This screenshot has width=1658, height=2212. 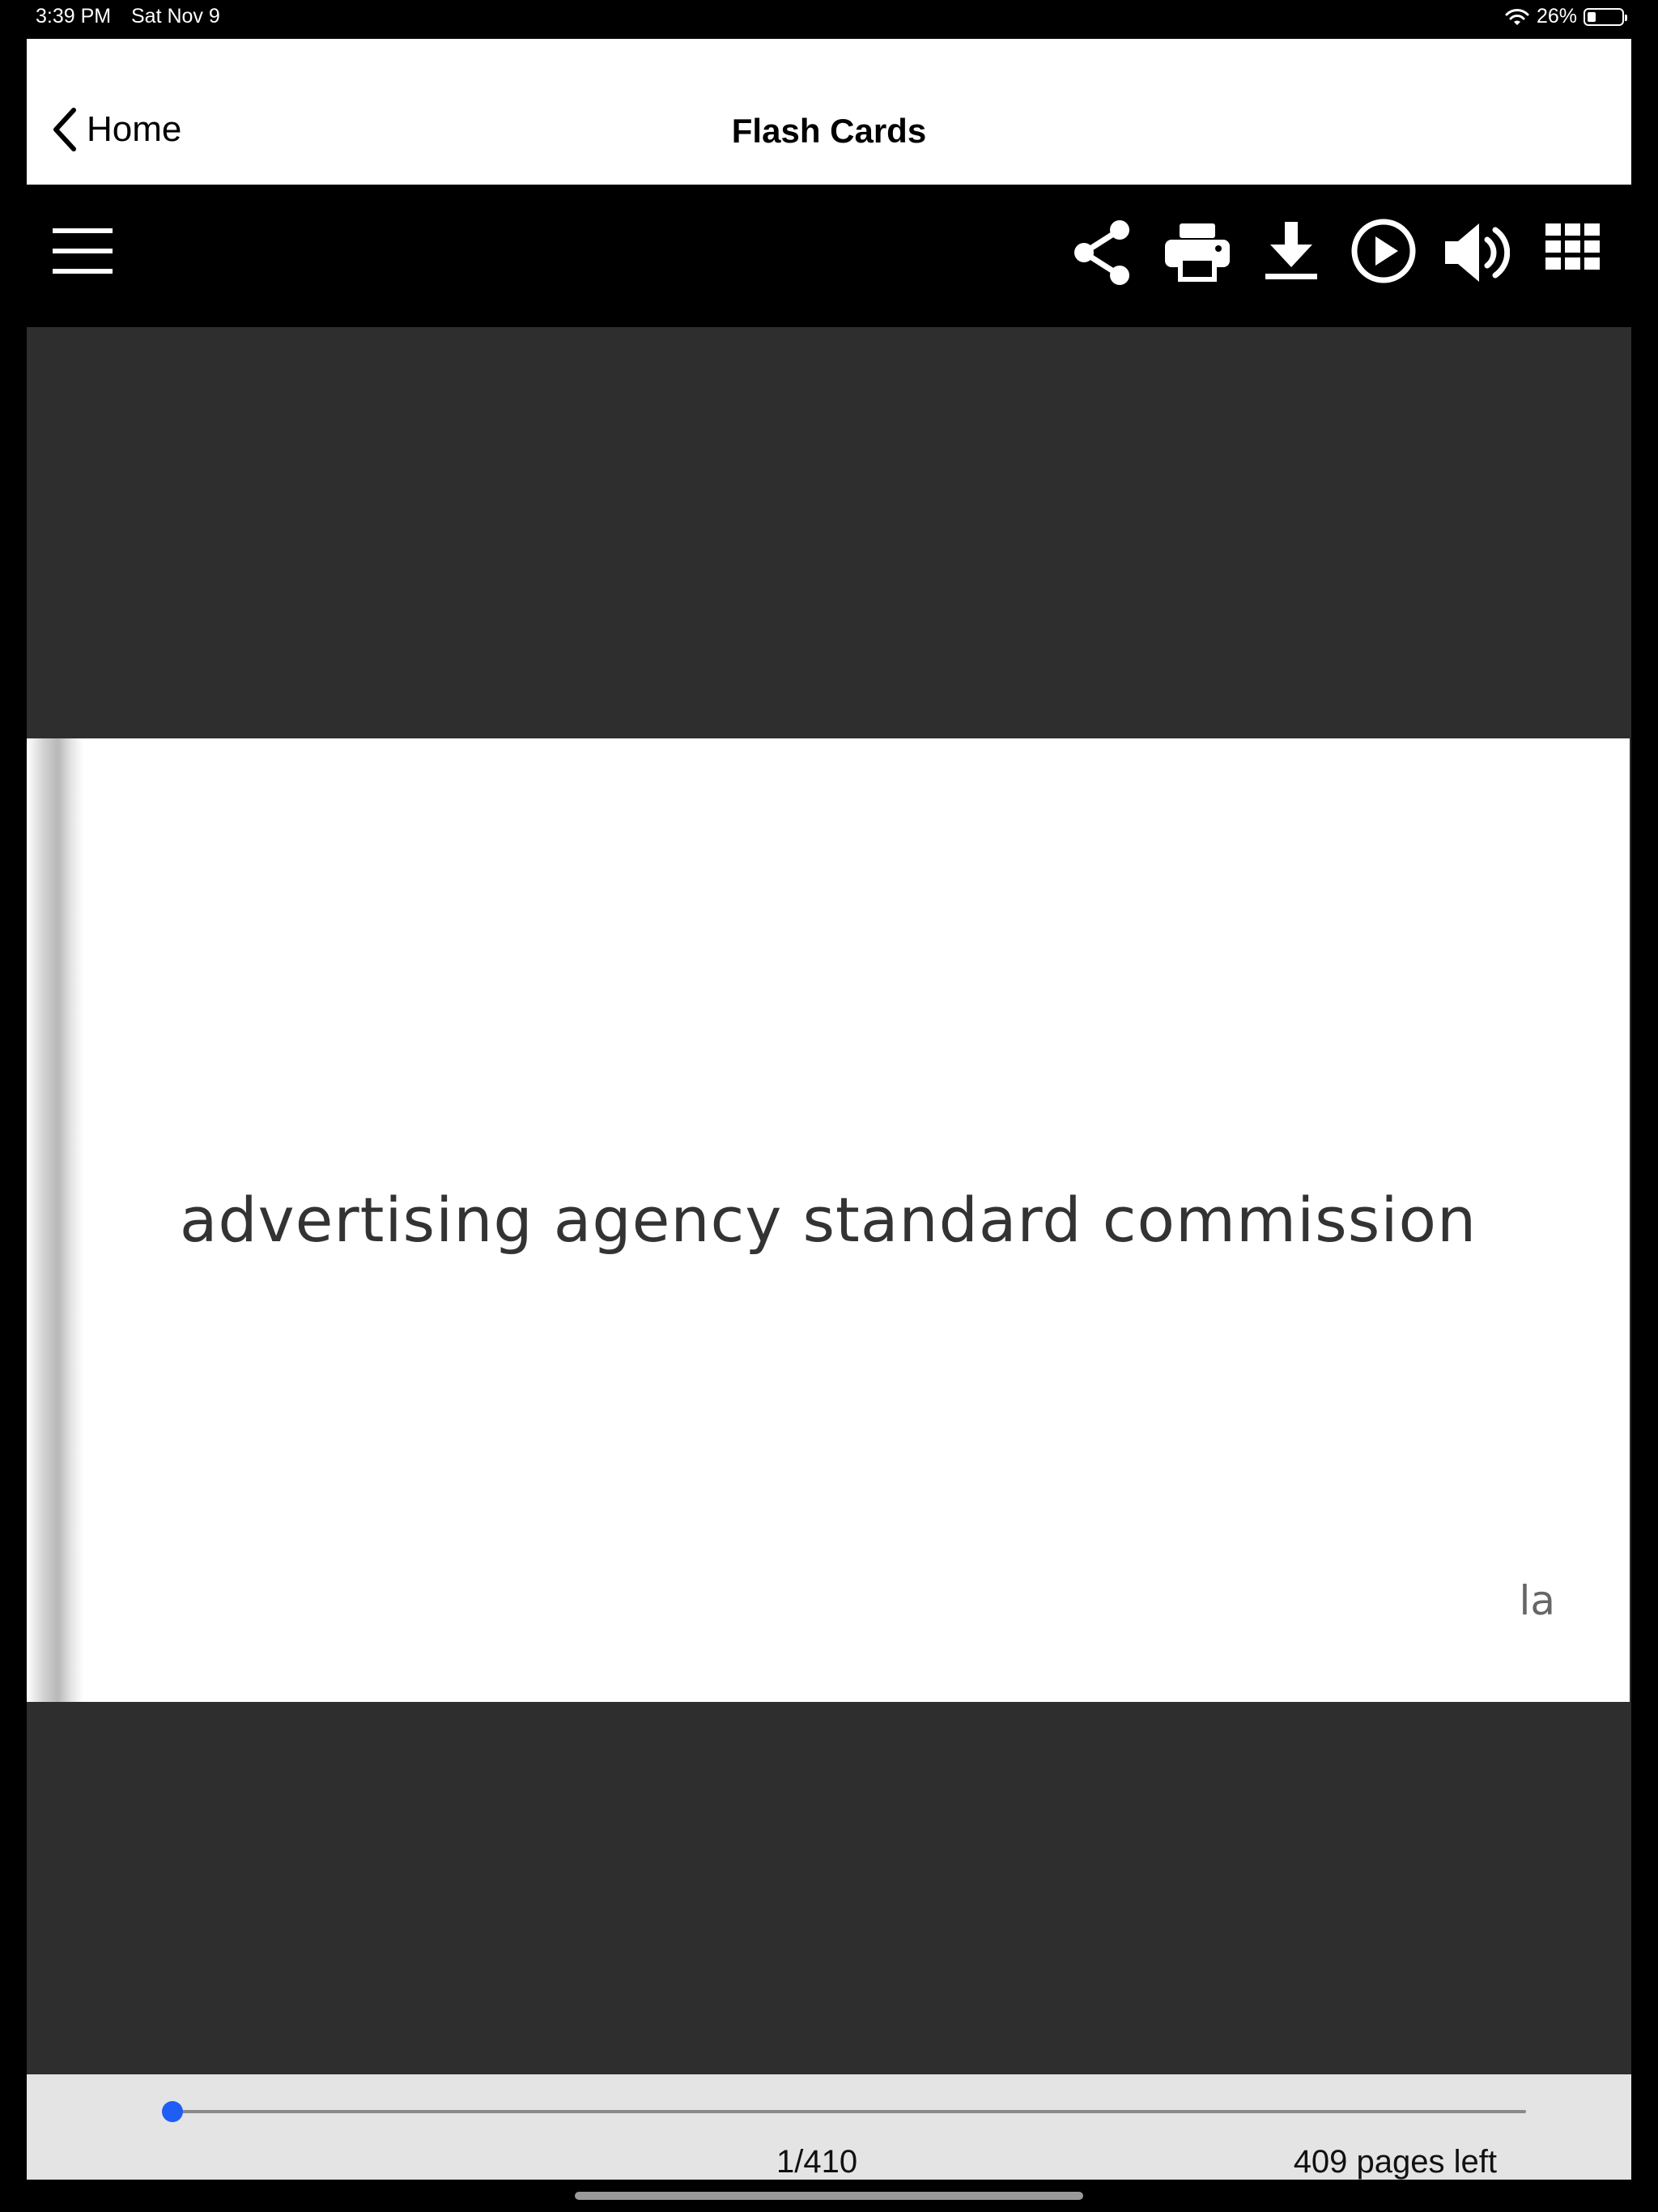 I want to click on card-term: advertising agency standard commission, so click(x=828, y=1220).